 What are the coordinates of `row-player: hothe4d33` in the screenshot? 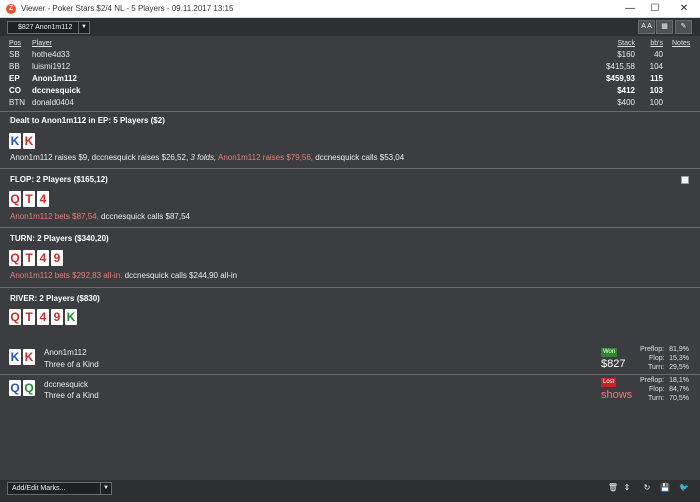 It's located at (51, 54).